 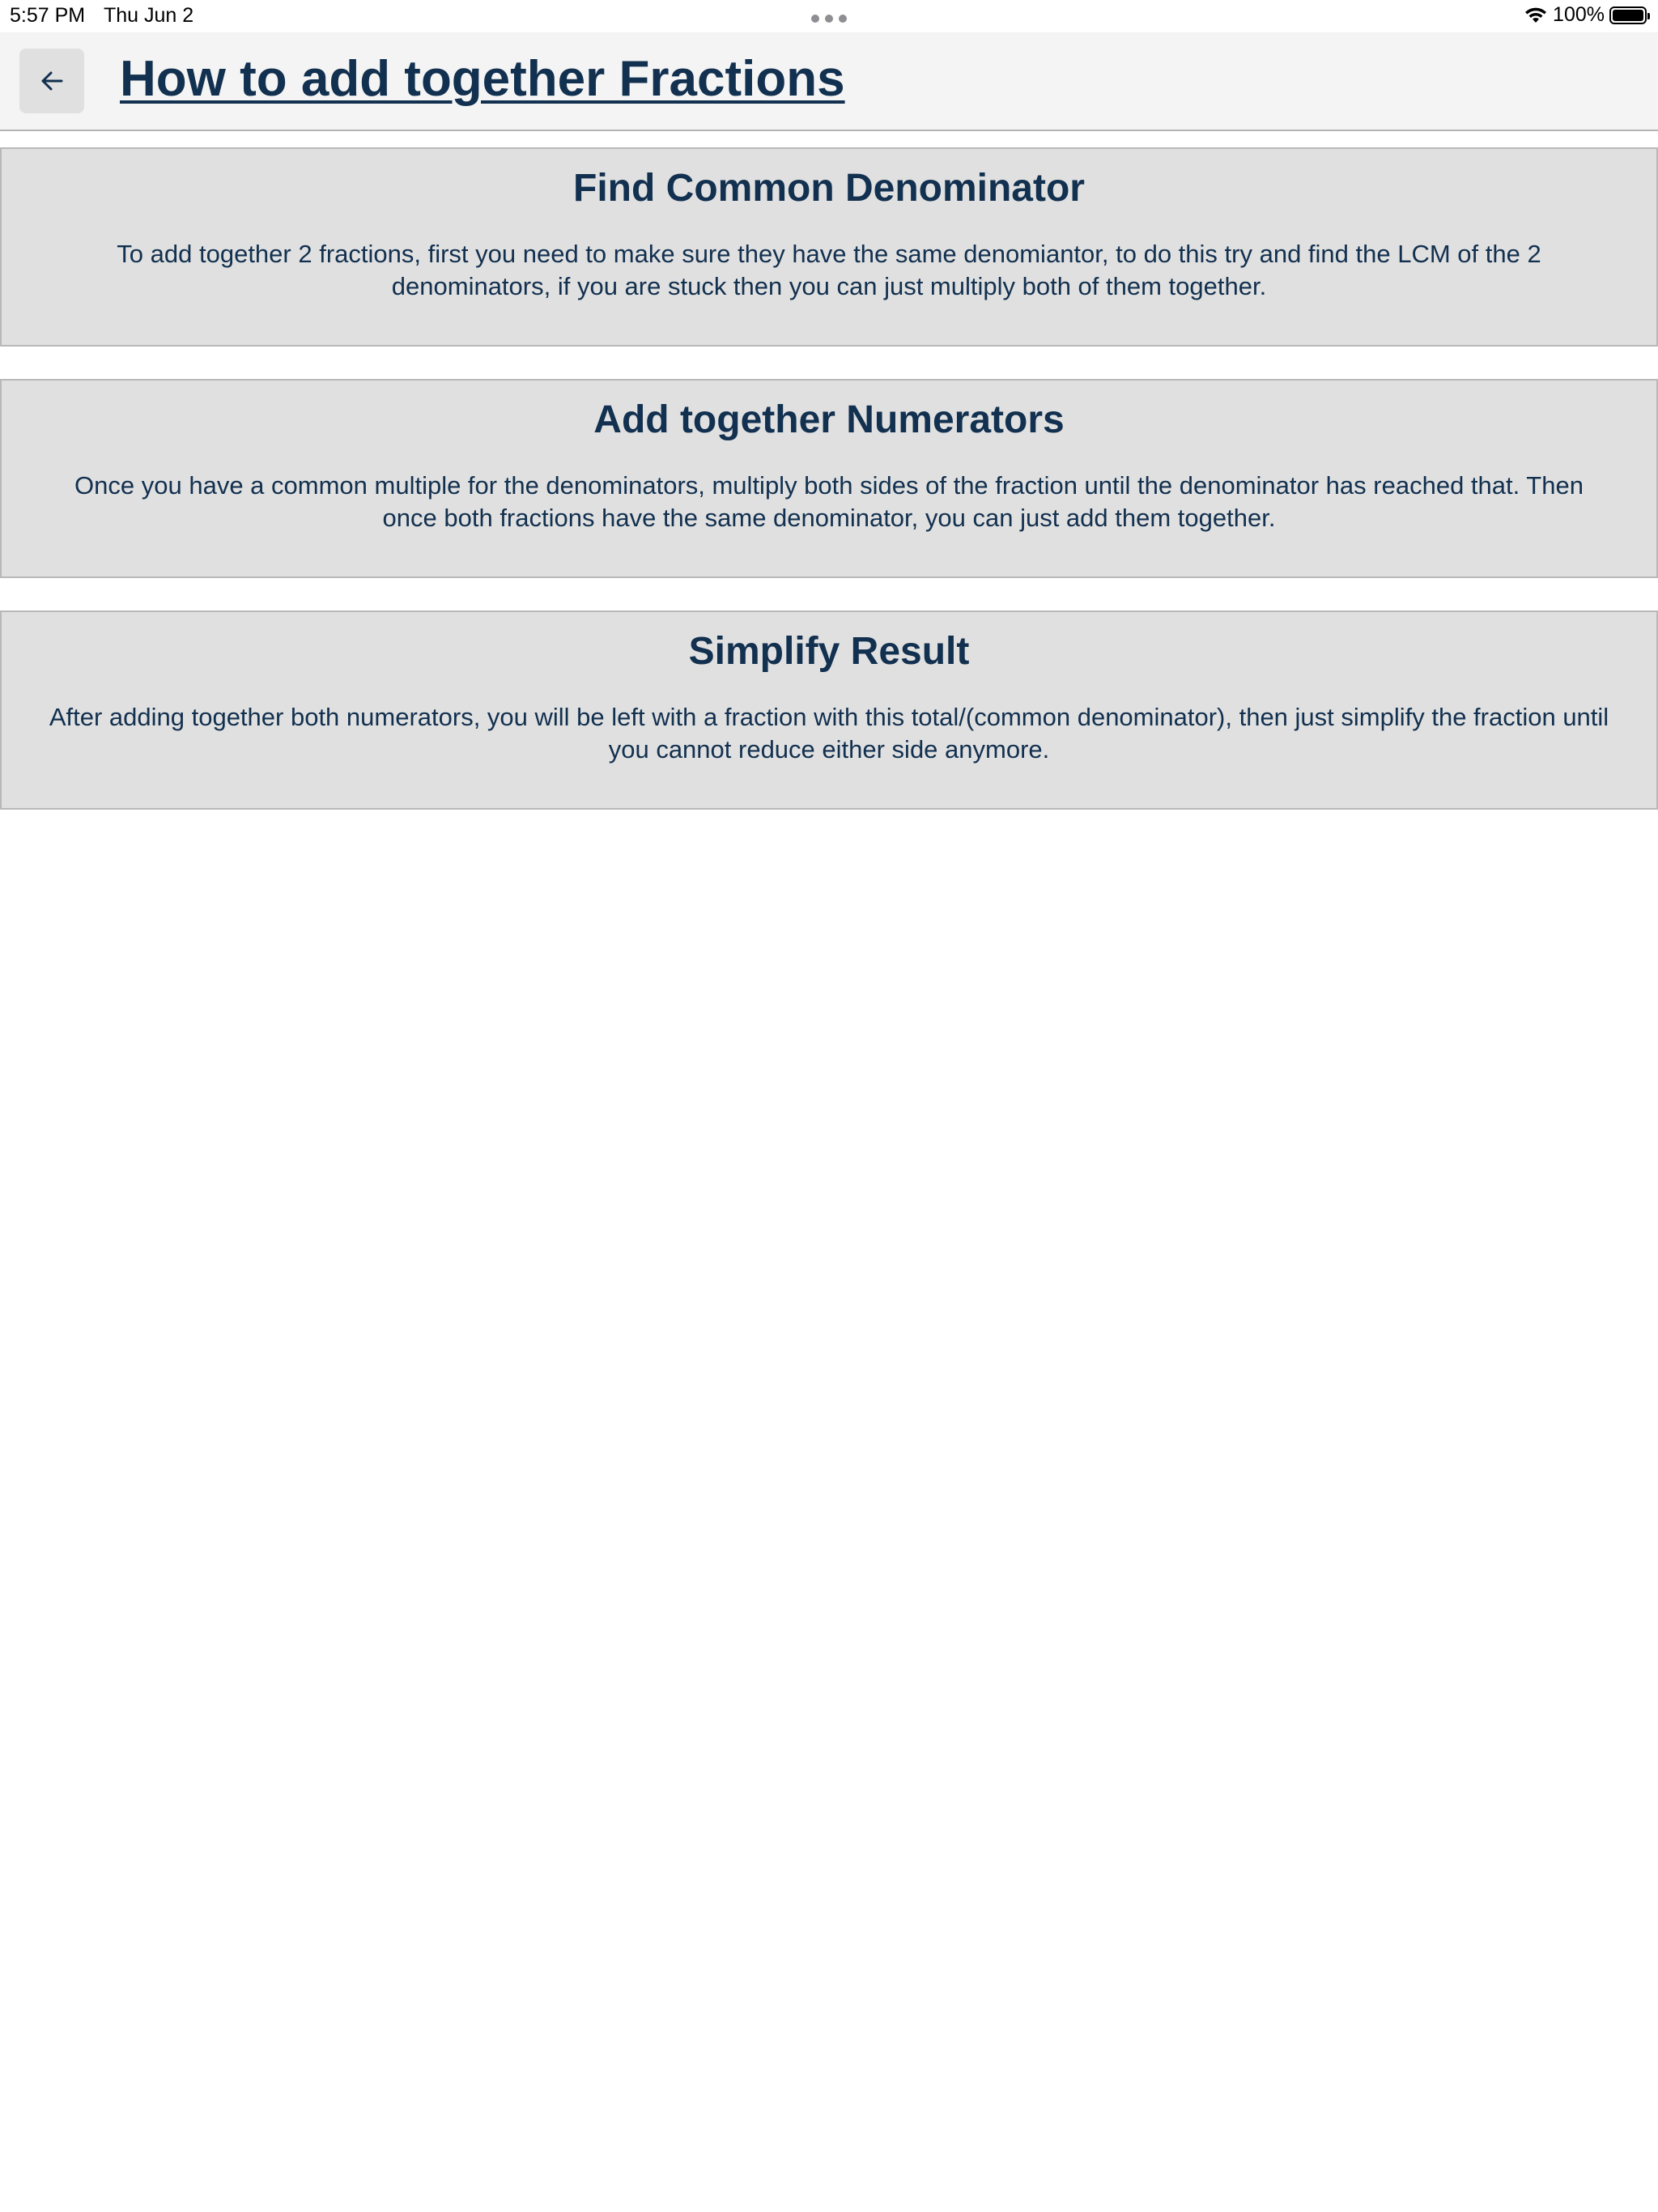 I want to click on back-button, so click(x=51, y=81).